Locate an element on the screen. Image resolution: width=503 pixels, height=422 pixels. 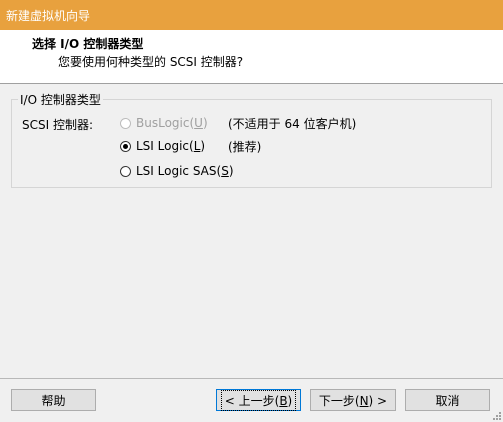
back-button: < 上一步(B) is located at coordinates (258, 400).